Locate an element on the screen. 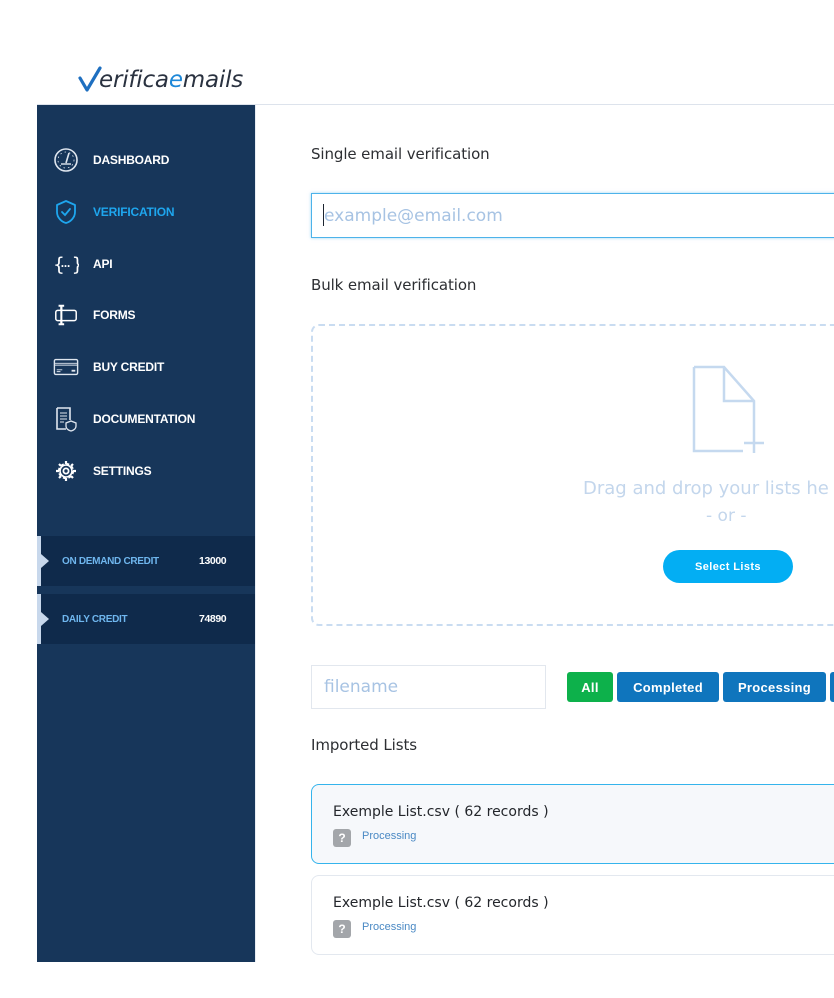 The width and height of the screenshot is (834, 998). email-input is located at coordinates (572, 215).